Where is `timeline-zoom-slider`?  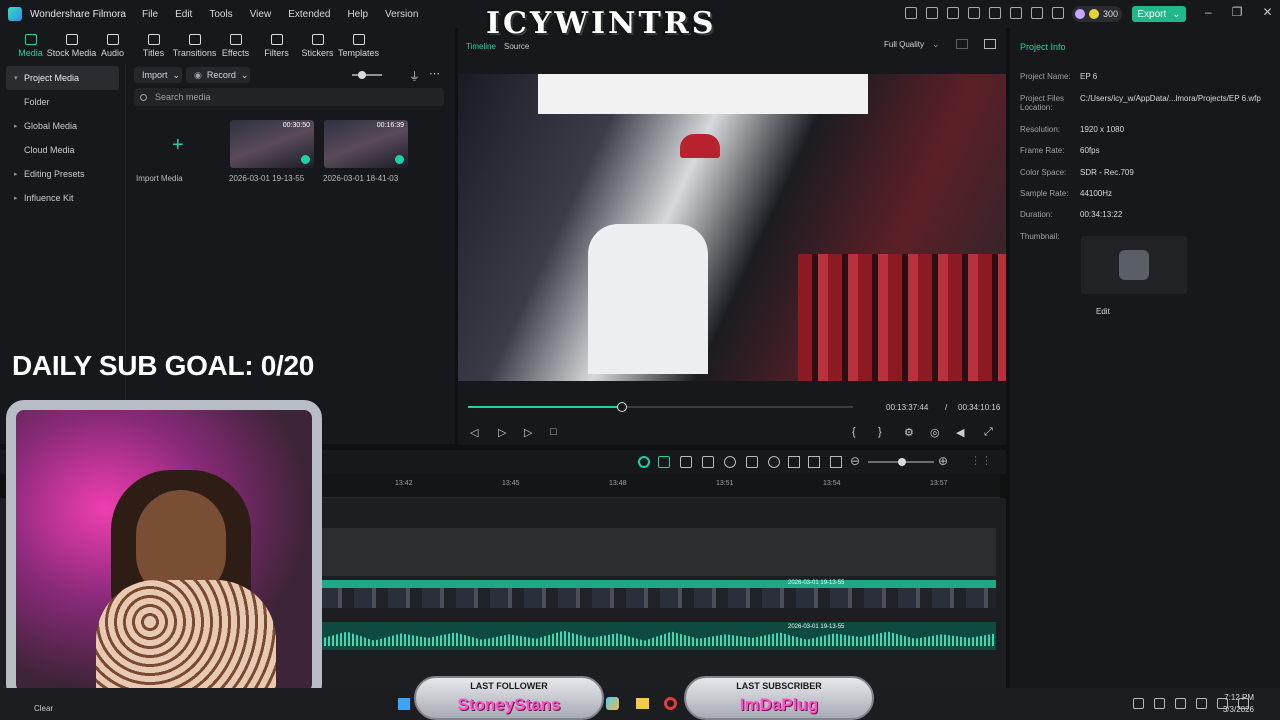
timeline-zoom-slider is located at coordinates (901, 462).